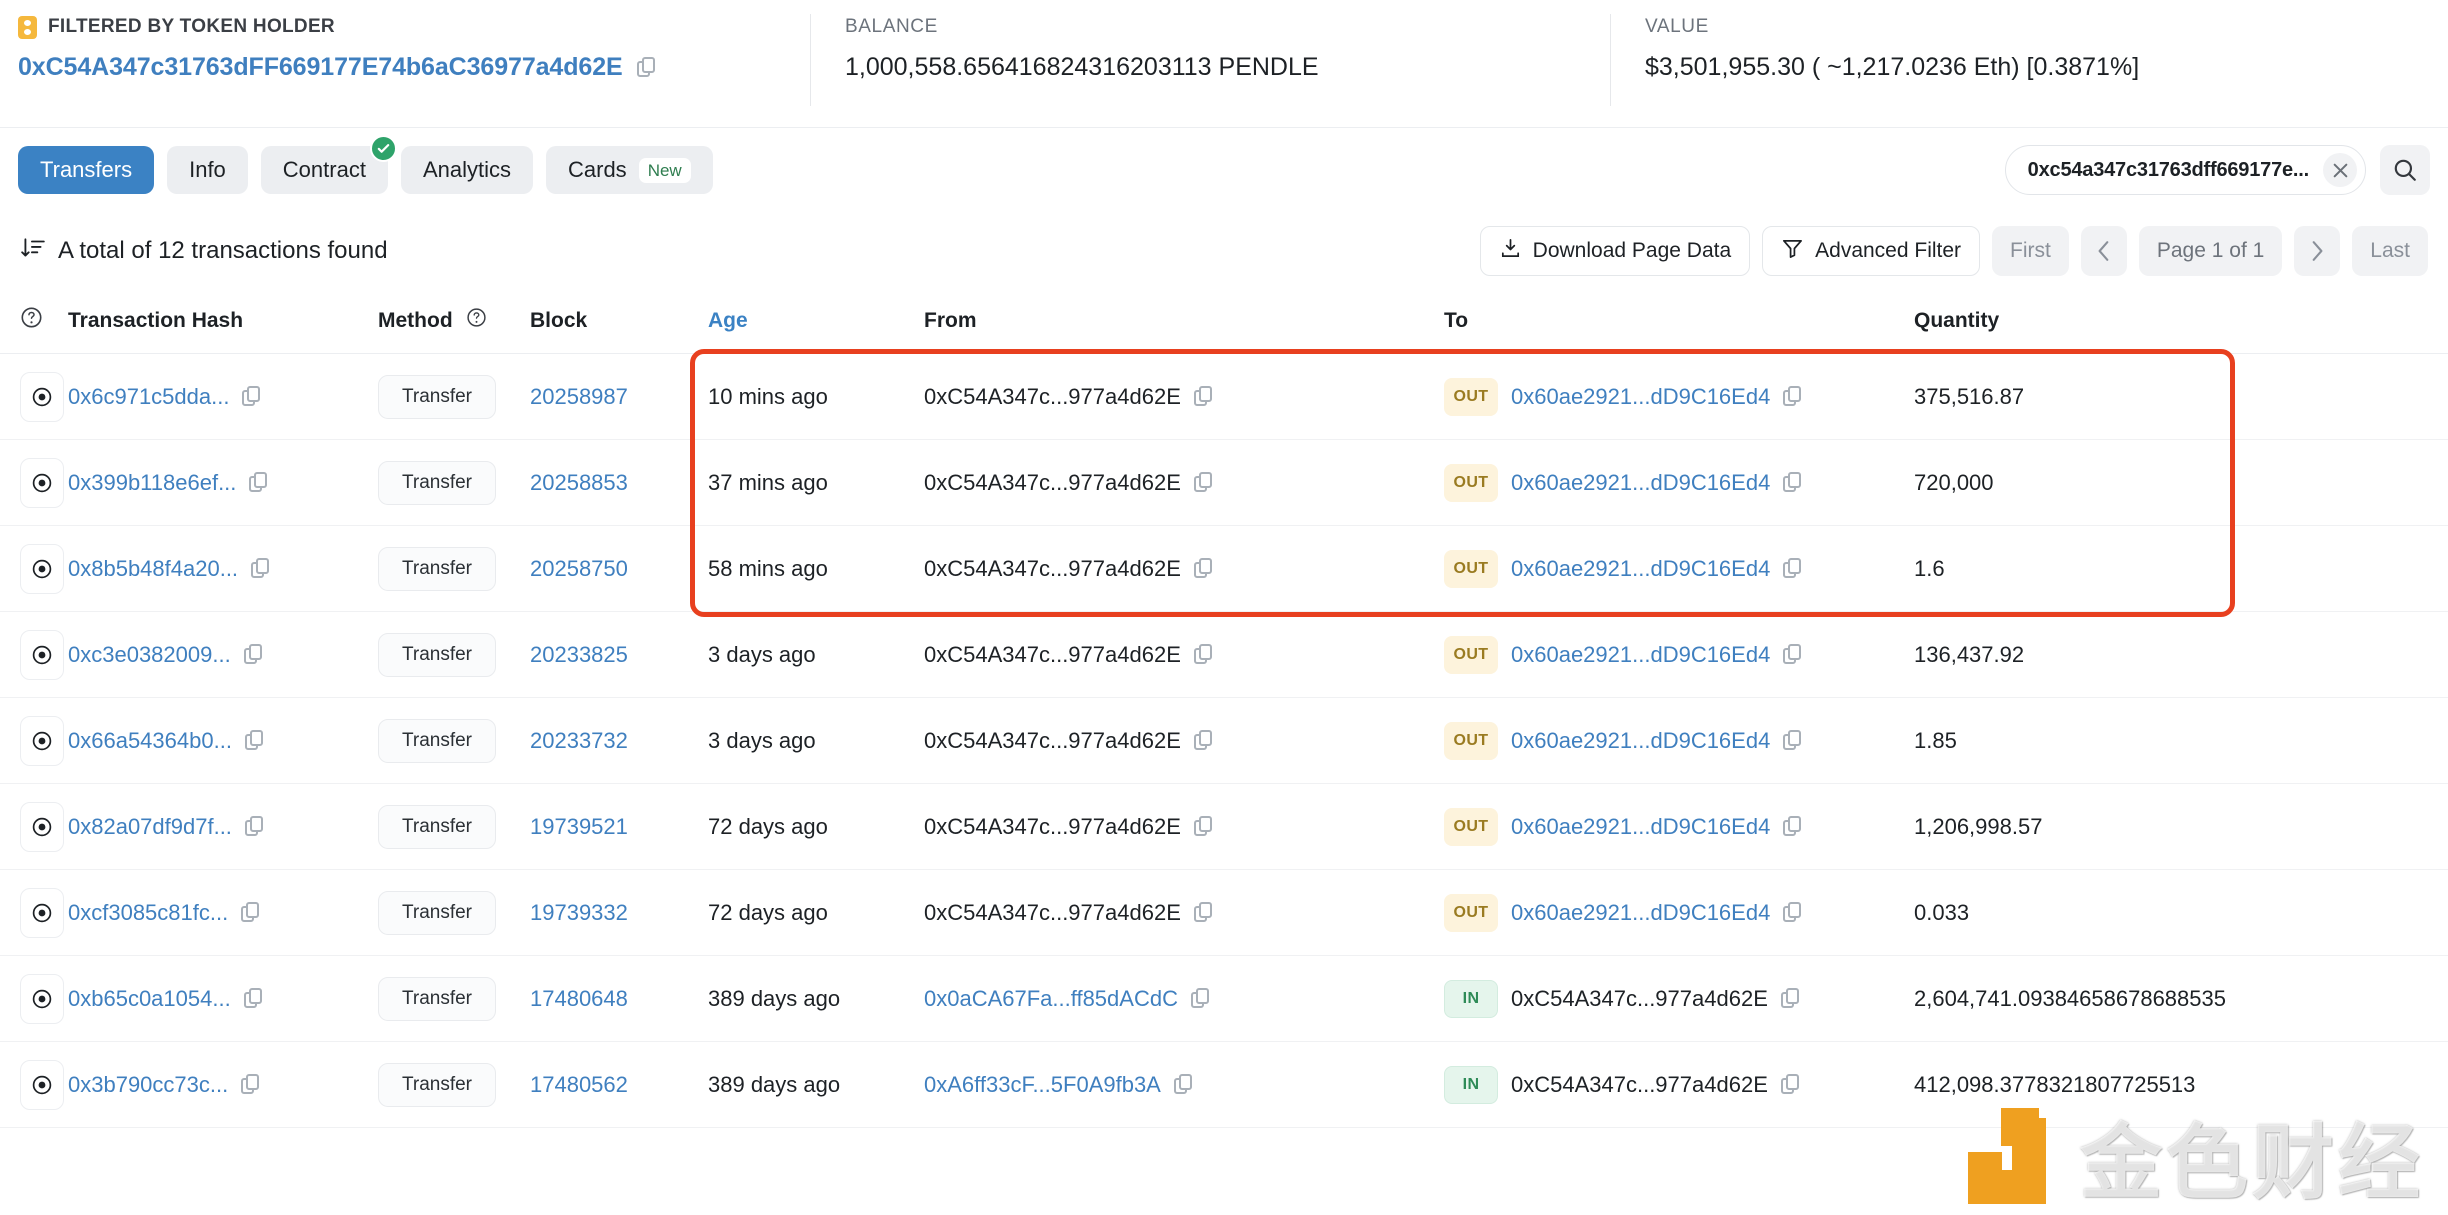 This screenshot has width=2448, height=1215. I want to click on chevron-right-icon, so click(2317, 251).